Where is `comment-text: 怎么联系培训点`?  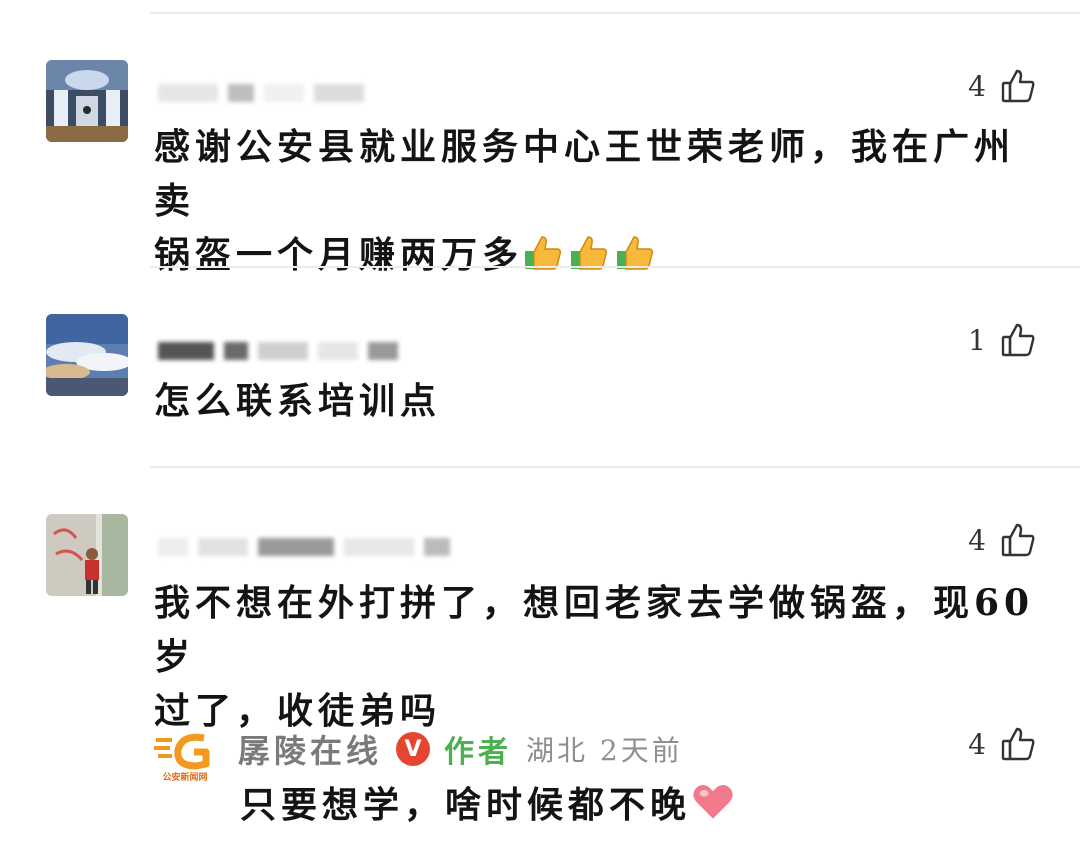 comment-text: 怎么联系培训点 is located at coordinates (595, 401).